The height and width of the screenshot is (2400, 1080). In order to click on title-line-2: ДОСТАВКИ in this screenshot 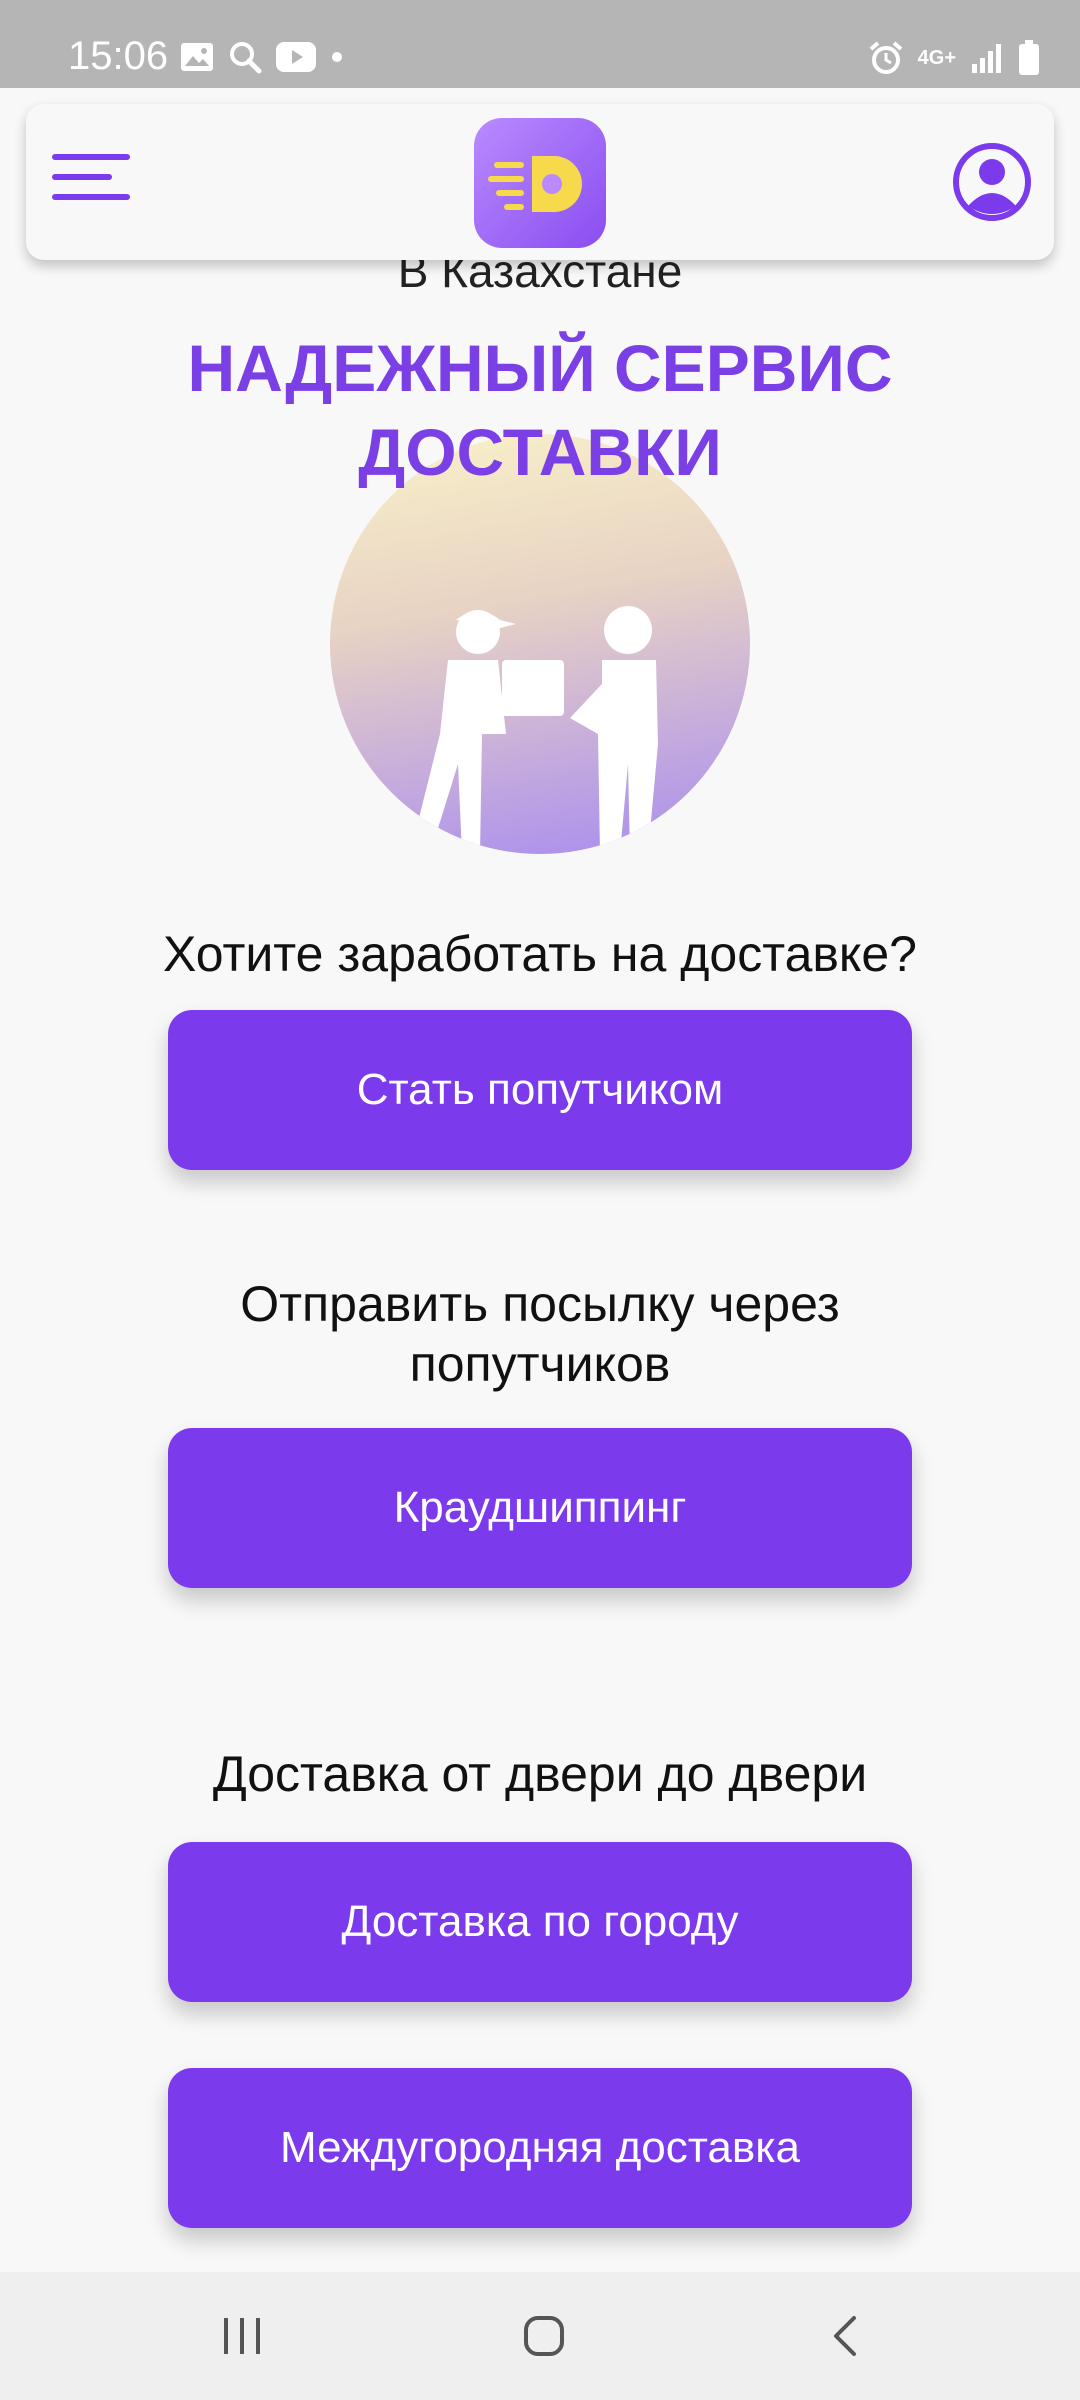, I will do `click(540, 452)`.